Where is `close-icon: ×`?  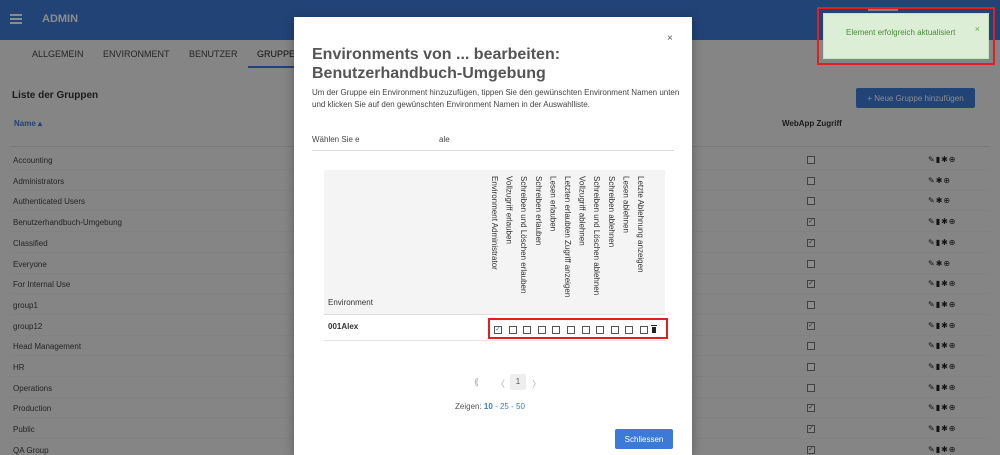
close-icon: × is located at coordinates (670, 38).